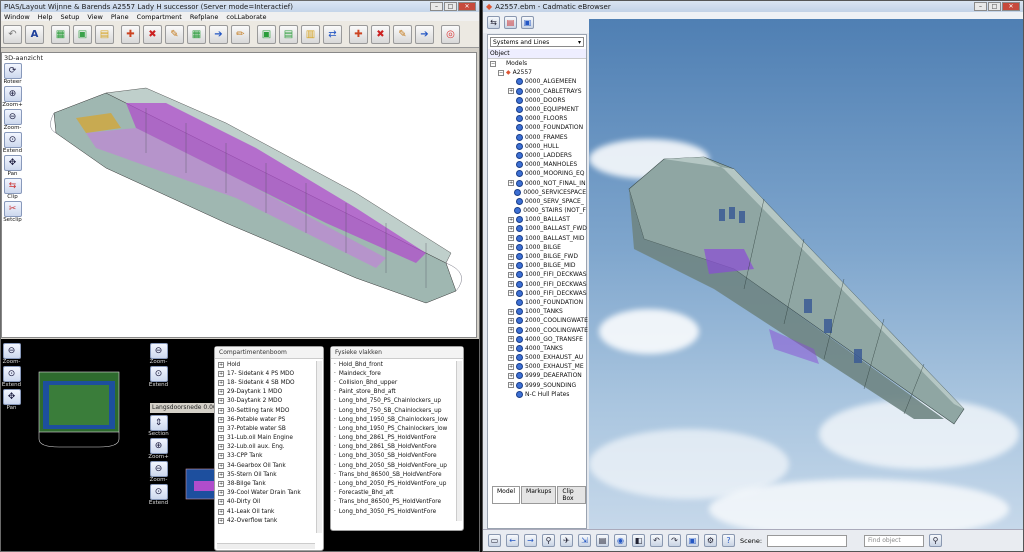  I want to click on delete2-icon: ✖, so click(380, 34).